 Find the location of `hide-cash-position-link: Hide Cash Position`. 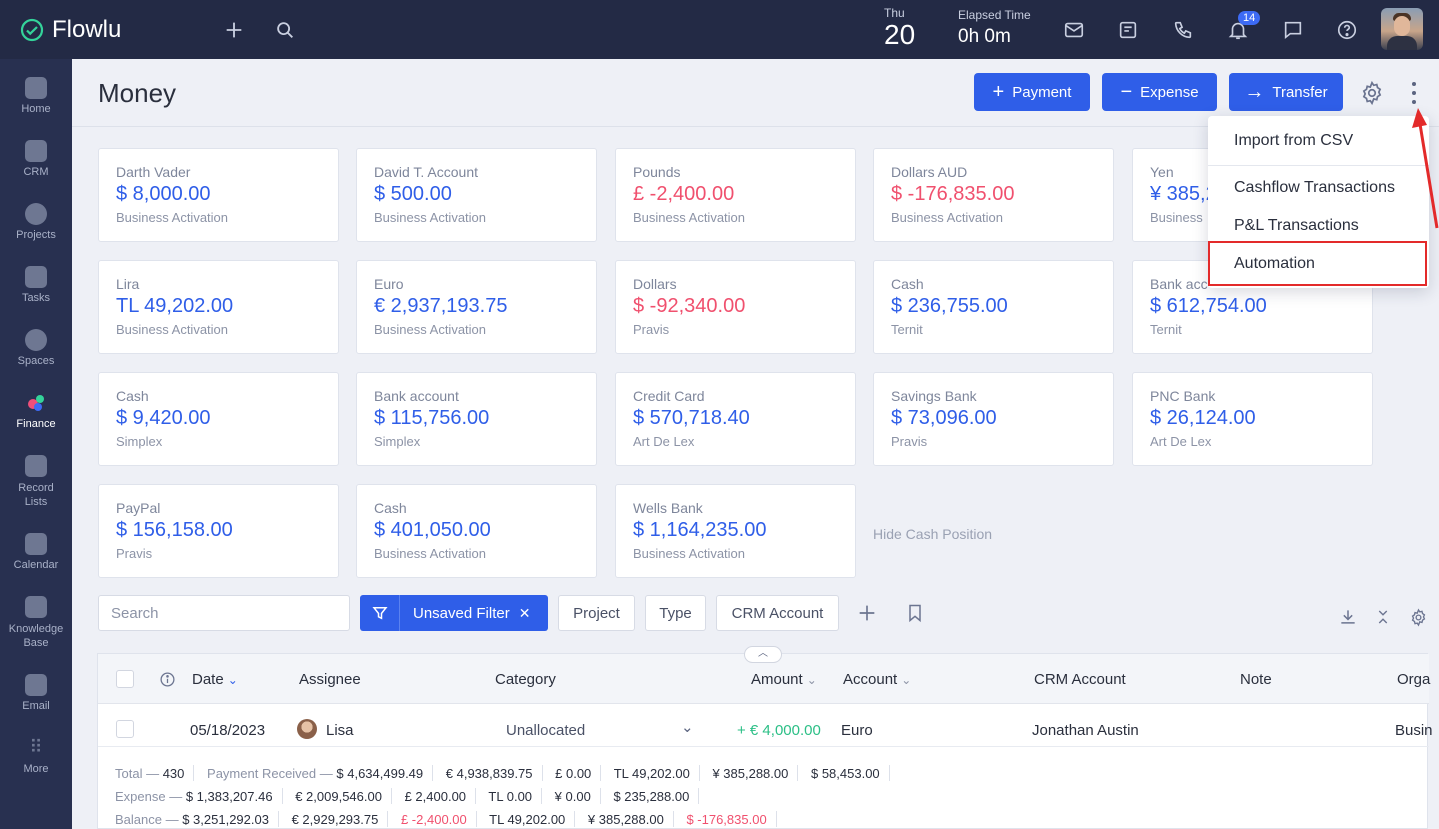

hide-cash-position-link: Hide Cash Position is located at coordinates (932, 534).